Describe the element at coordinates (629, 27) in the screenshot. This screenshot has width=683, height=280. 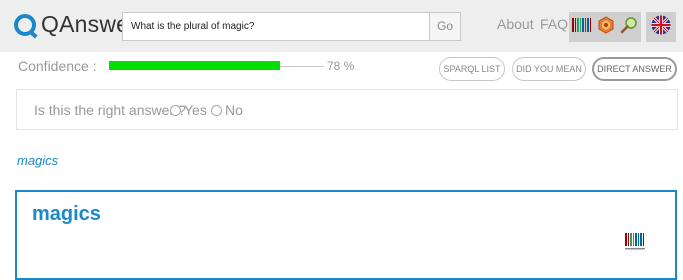
I see `search-tool-icon` at that location.